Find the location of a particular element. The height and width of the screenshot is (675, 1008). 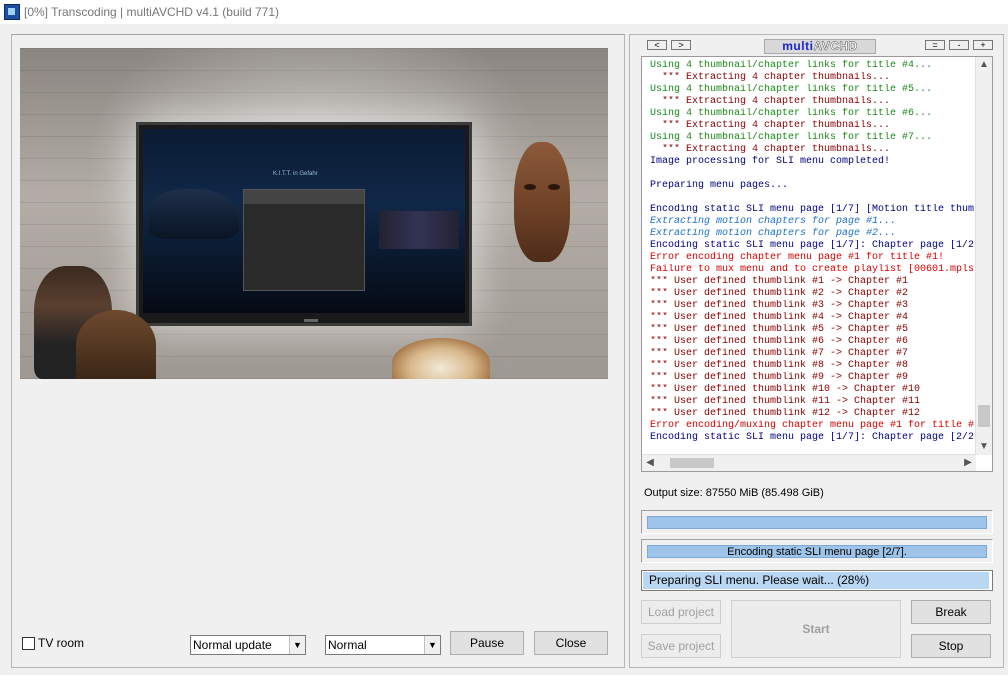

update-mode-value: Normal update is located at coordinates (232, 645).